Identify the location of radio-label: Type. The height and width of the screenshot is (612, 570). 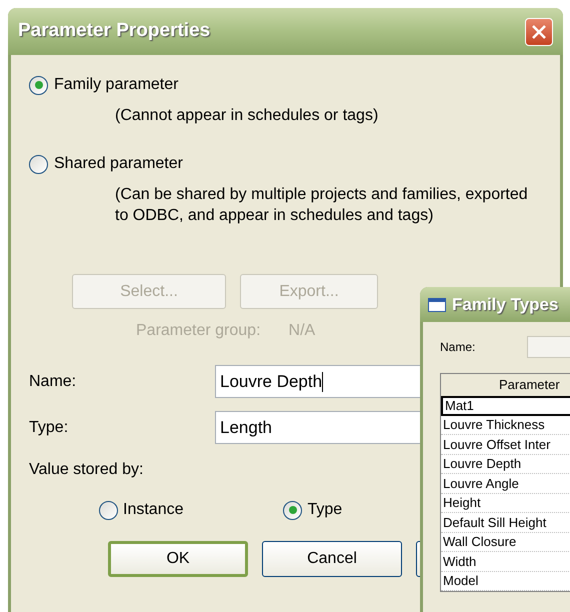
(324, 510).